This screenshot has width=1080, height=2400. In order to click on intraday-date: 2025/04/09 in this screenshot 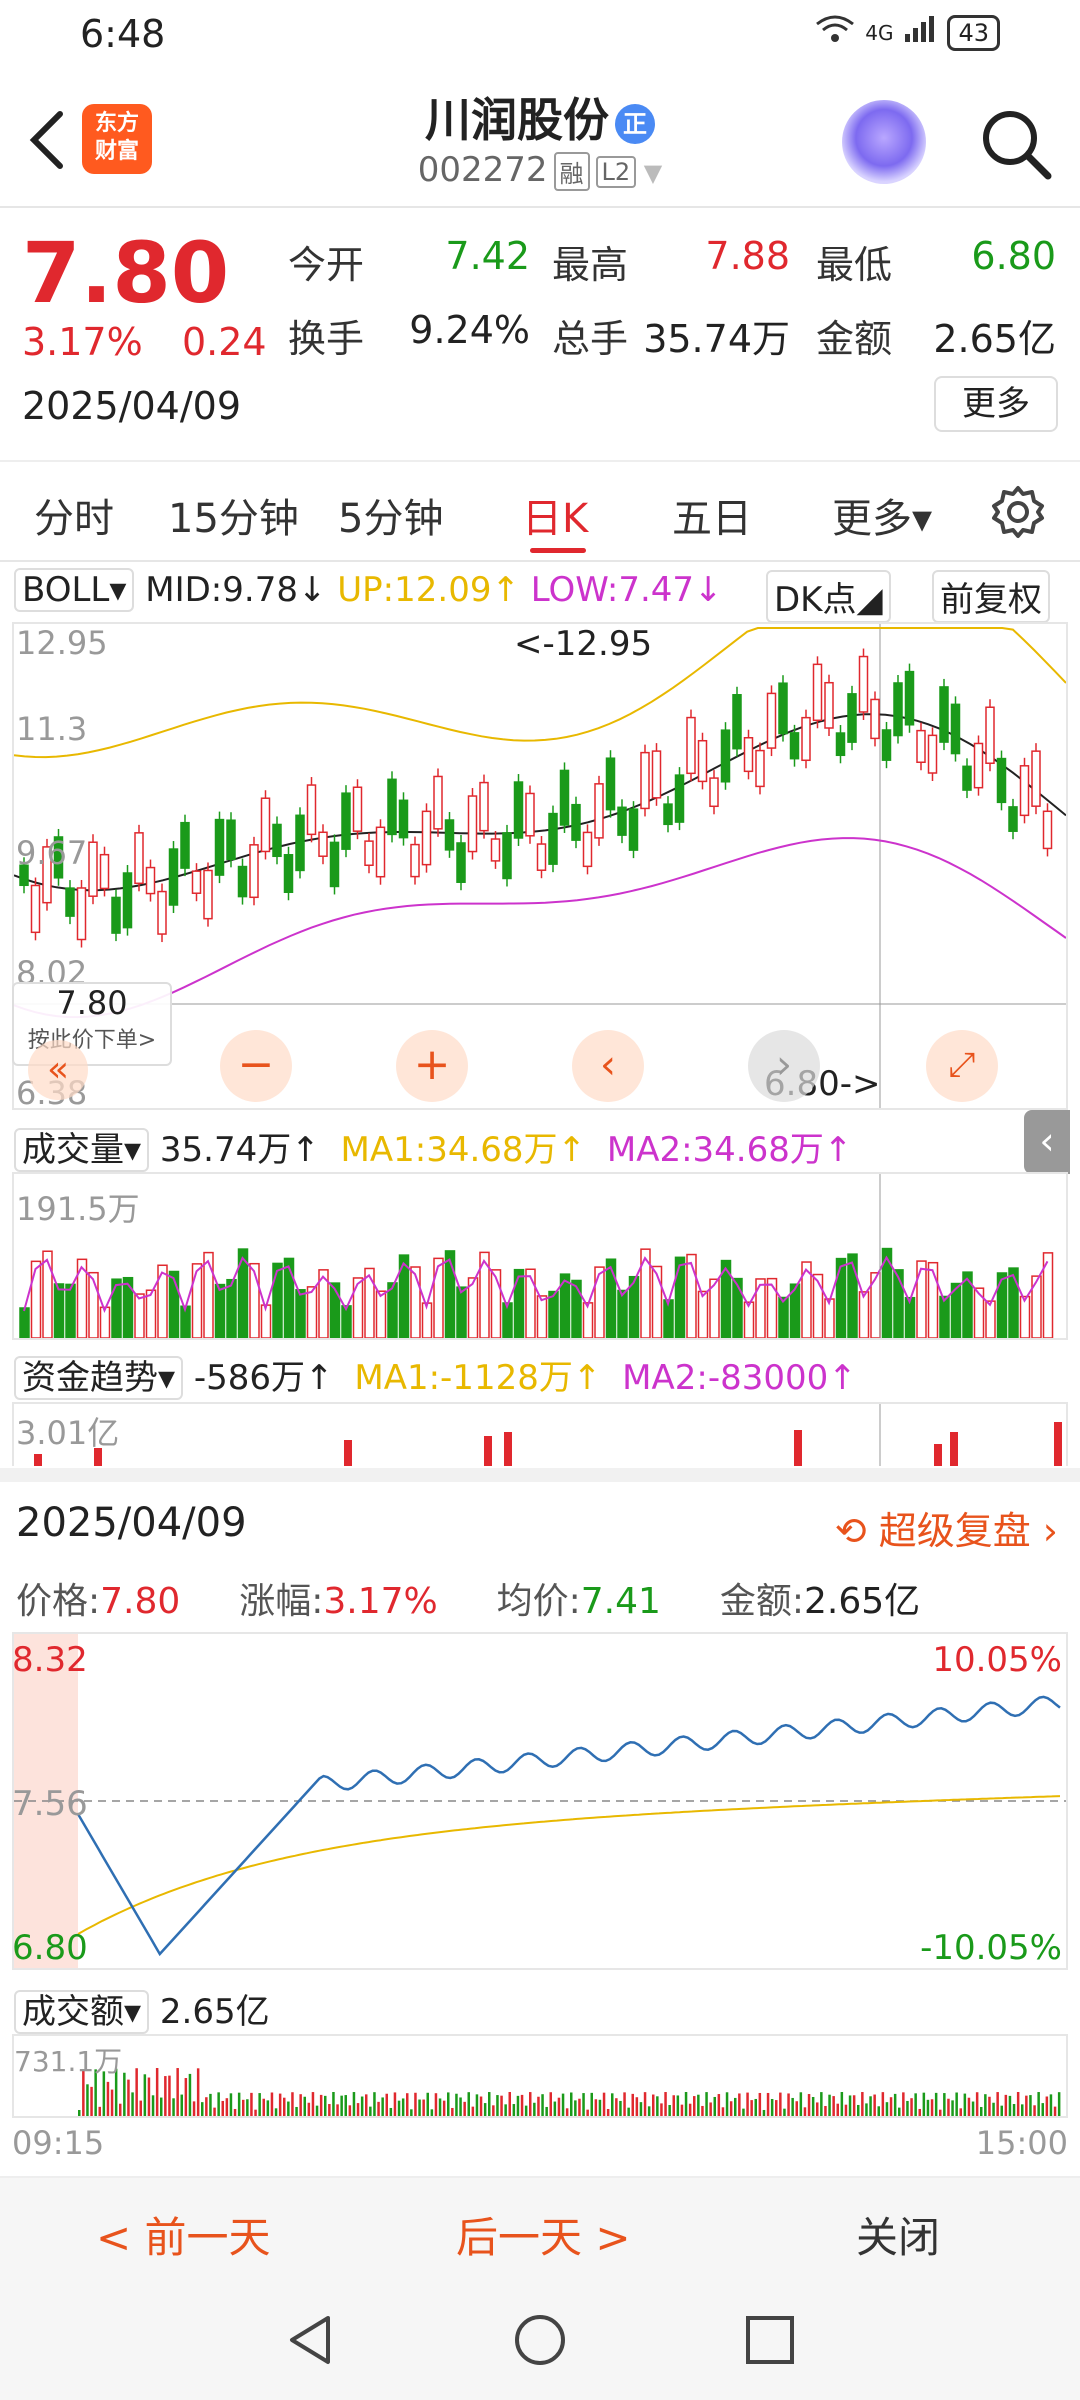, I will do `click(131, 1523)`.